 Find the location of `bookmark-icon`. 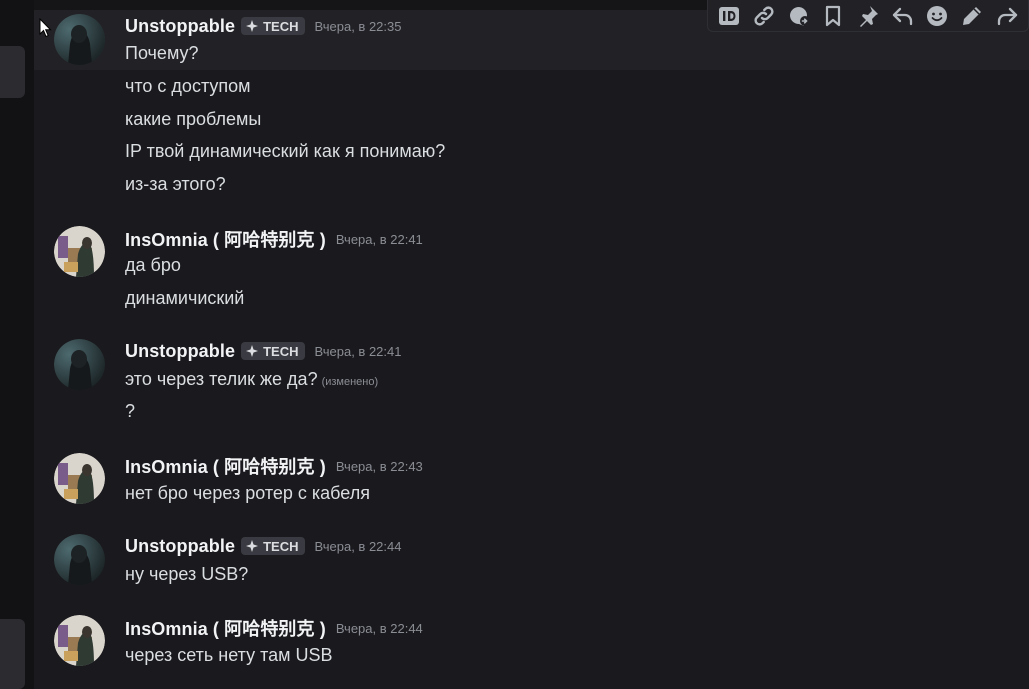

bookmark-icon is located at coordinates (833, 15).